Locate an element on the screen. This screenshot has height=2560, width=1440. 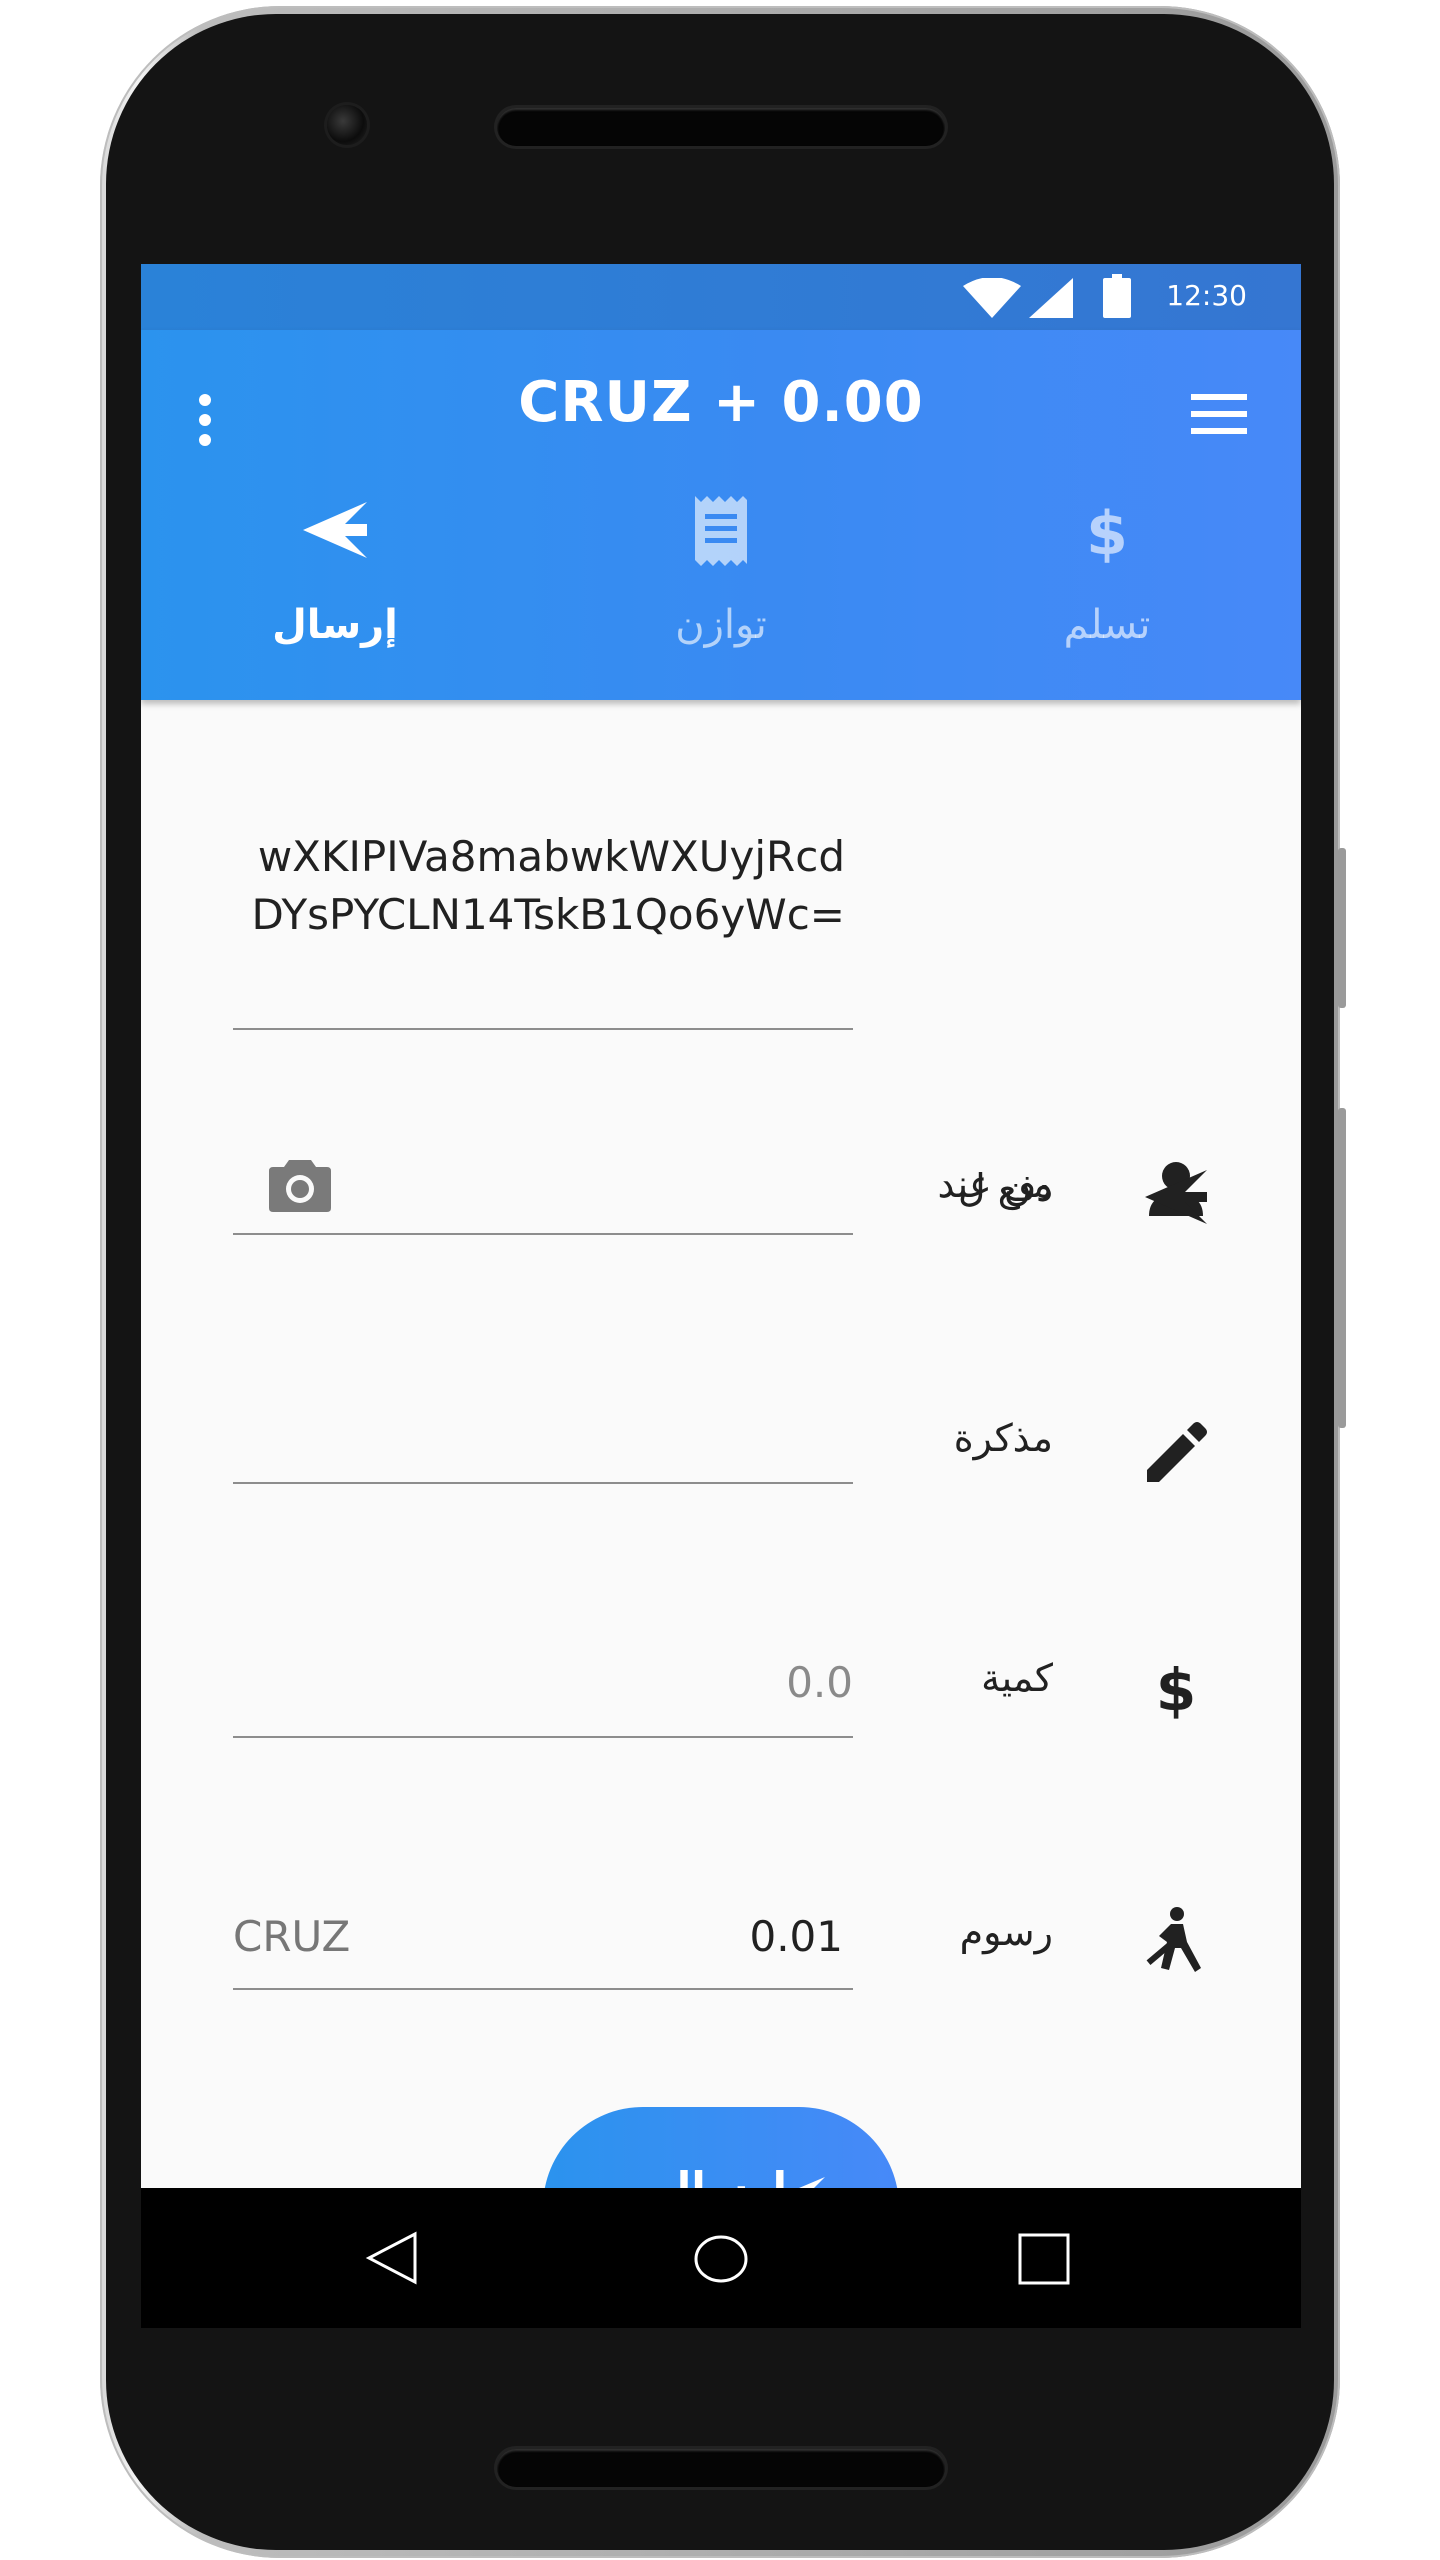
home-icon is located at coordinates (721, 2259).